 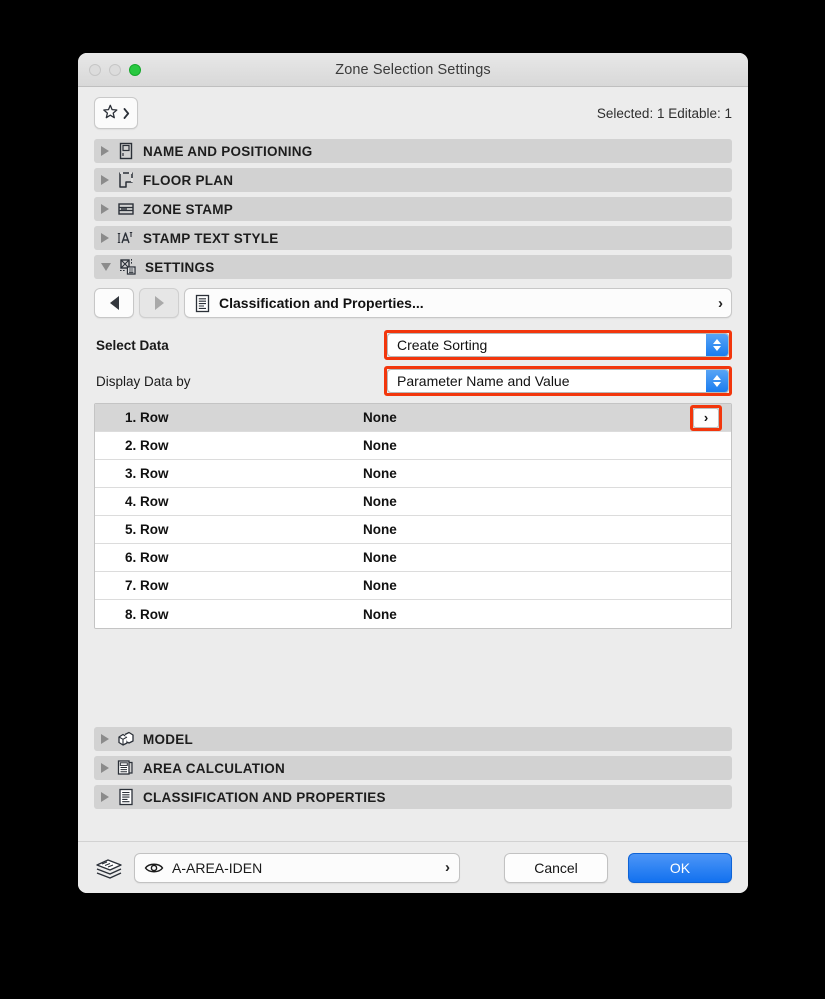 What do you see at coordinates (483, 381) in the screenshot?
I see `display-data-by-value: Parameter Name and Value` at bounding box center [483, 381].